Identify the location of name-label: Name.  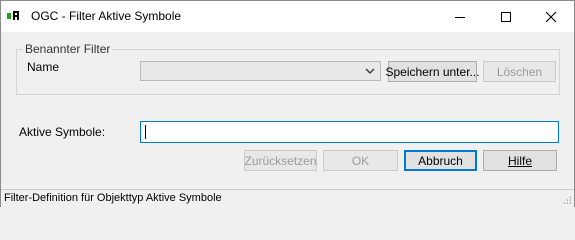
(43, 67).